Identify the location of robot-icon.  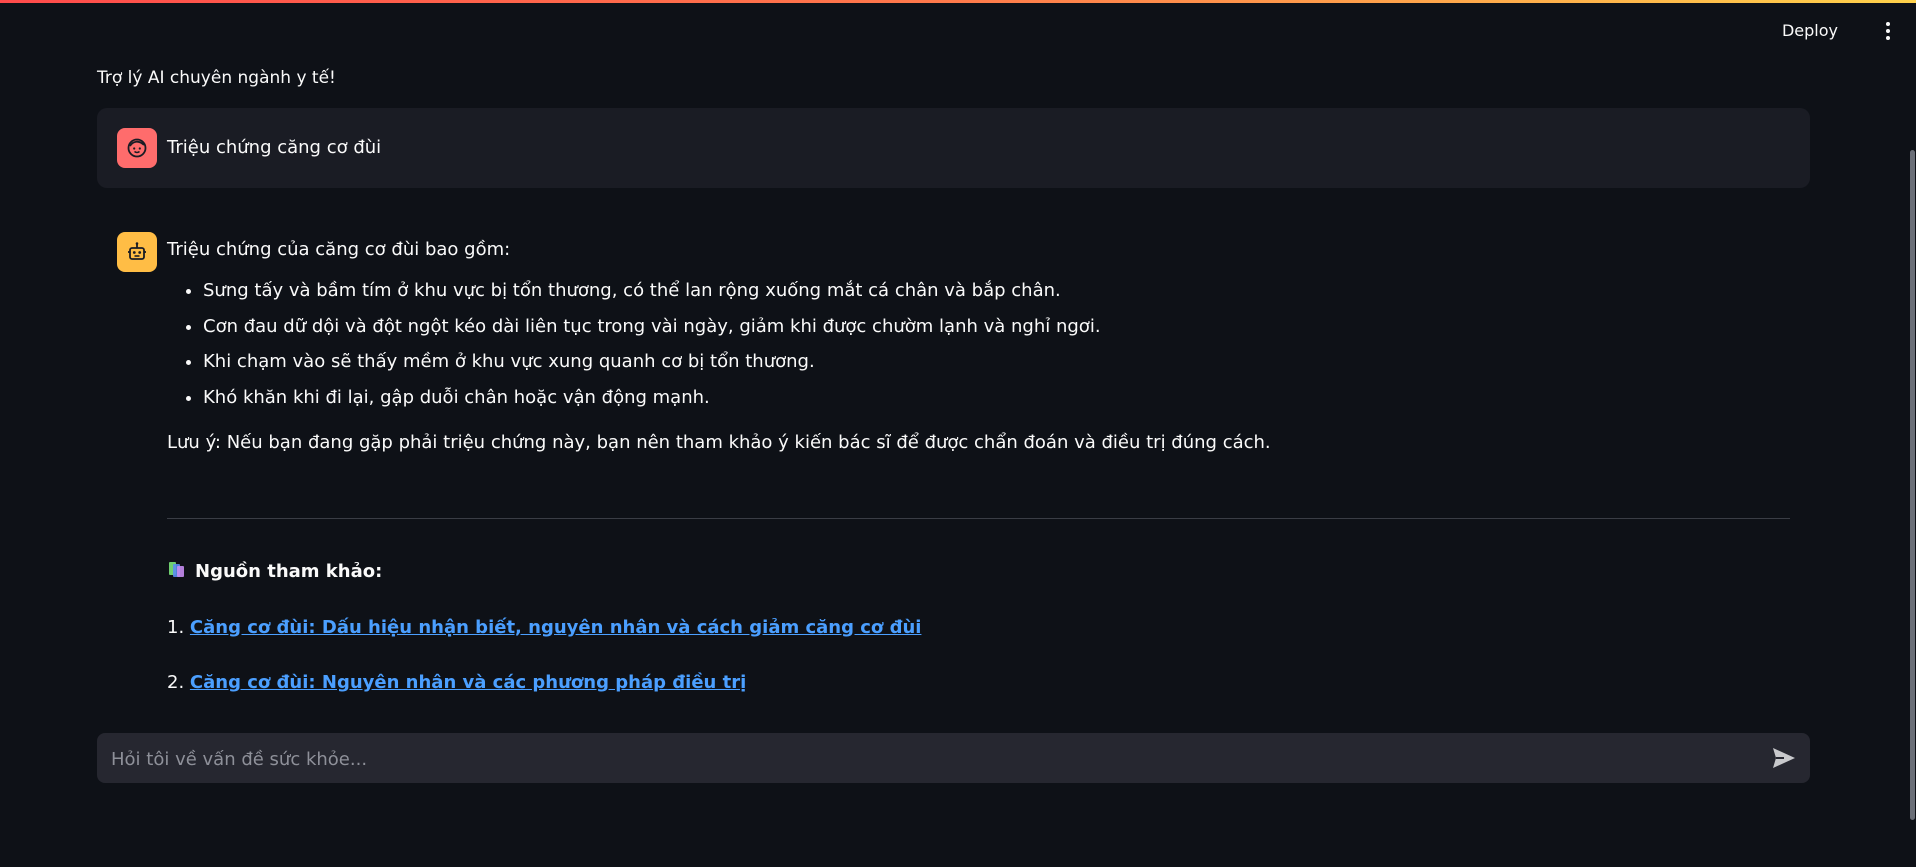
(137, 252).